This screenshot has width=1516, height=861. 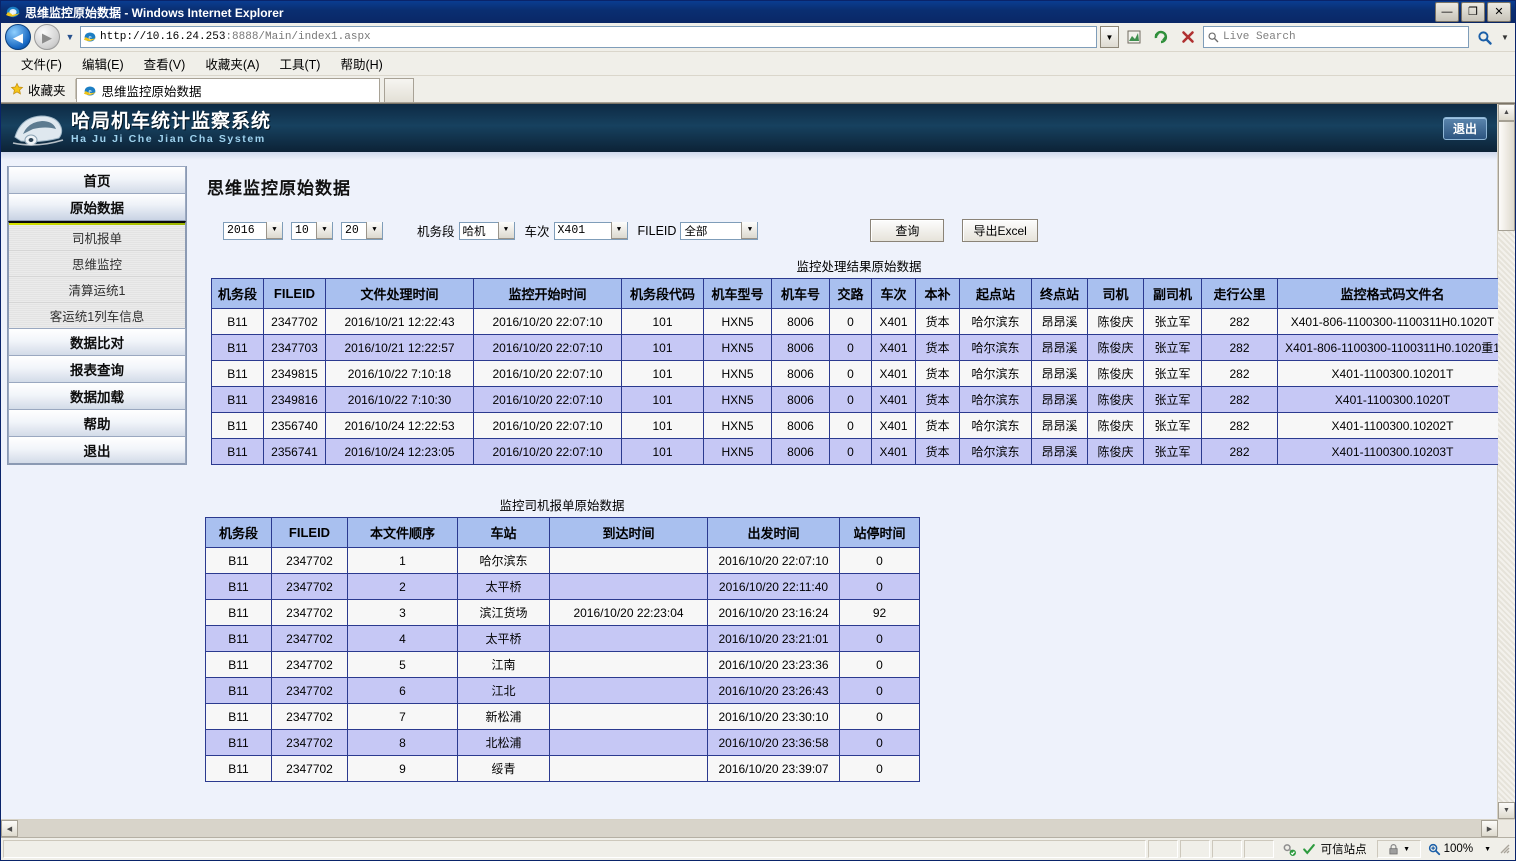 I want to click on table-cell: 2016/10/20 23:23:36, so click(x=773, y=664).